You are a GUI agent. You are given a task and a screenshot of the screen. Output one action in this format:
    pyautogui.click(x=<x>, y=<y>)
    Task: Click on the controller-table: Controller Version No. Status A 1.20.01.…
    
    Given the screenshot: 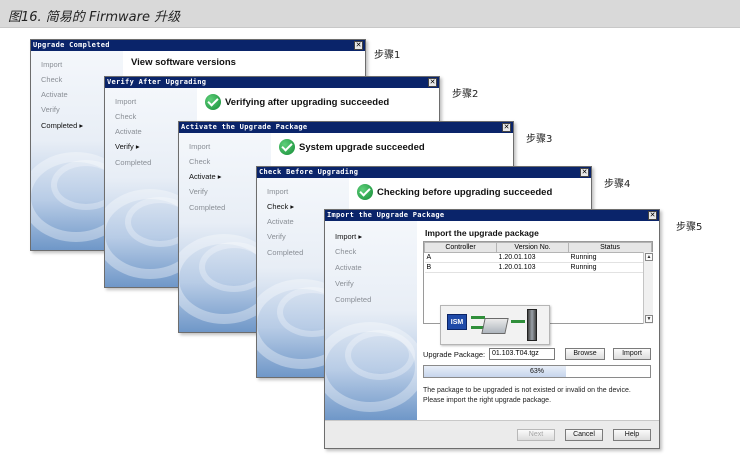 What is the action you would take?
    pyautogui.click(x=538, y=257)
    